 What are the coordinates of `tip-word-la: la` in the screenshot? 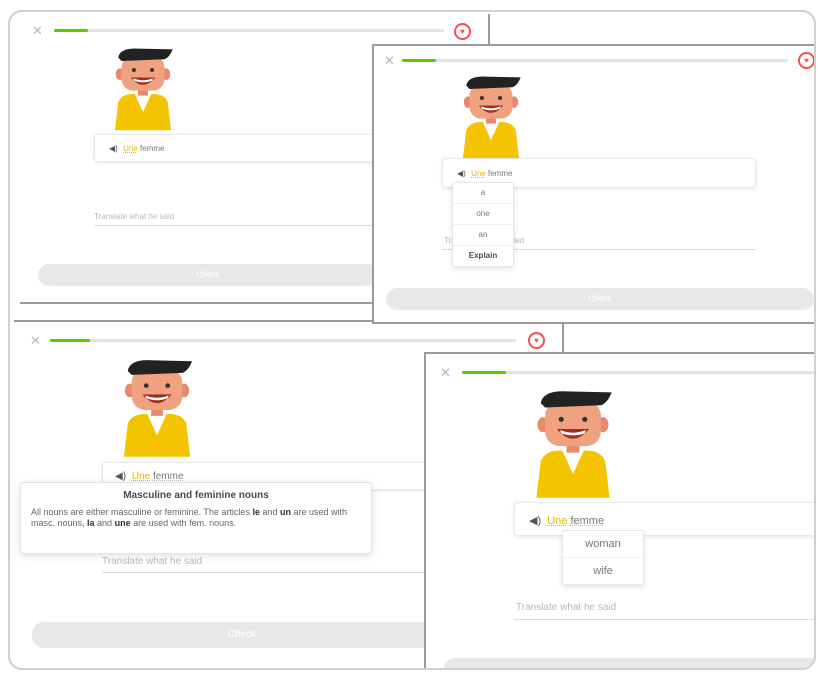 It's located at (91, 523).